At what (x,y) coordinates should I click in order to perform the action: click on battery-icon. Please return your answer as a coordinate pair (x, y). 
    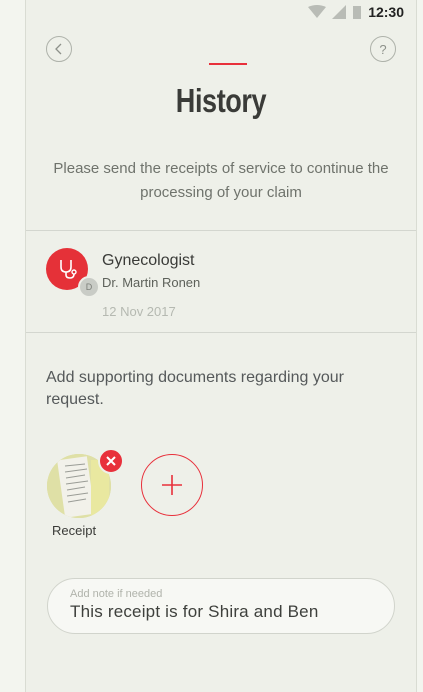
    Looking at the image, I should click on (357, 12).